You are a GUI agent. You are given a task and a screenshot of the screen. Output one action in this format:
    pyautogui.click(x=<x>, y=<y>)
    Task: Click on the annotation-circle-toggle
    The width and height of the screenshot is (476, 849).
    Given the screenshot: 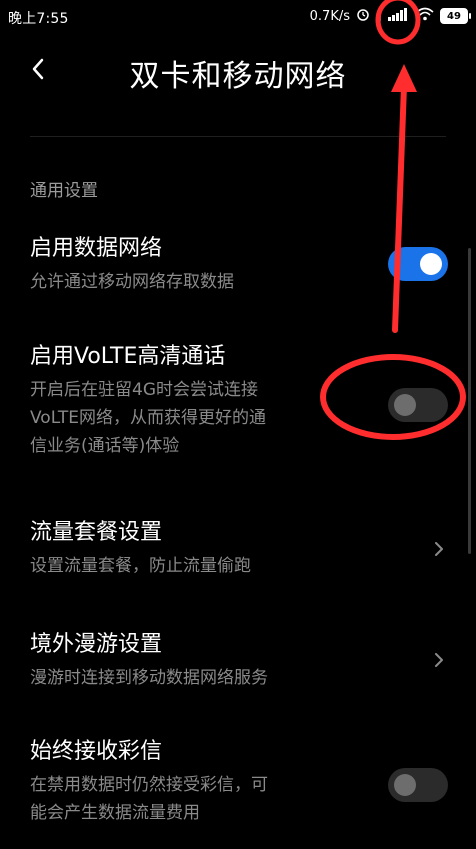 What is the action you would take?
    pyautogui.click(x=393, y=397)
    